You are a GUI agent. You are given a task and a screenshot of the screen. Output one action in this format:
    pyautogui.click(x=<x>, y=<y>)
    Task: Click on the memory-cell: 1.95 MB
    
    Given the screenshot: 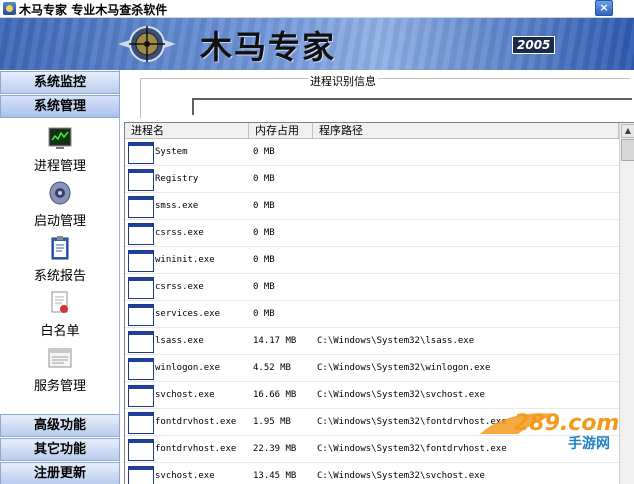 What is the action you would take?
    pyautogui.click(x=272, y=422)
    